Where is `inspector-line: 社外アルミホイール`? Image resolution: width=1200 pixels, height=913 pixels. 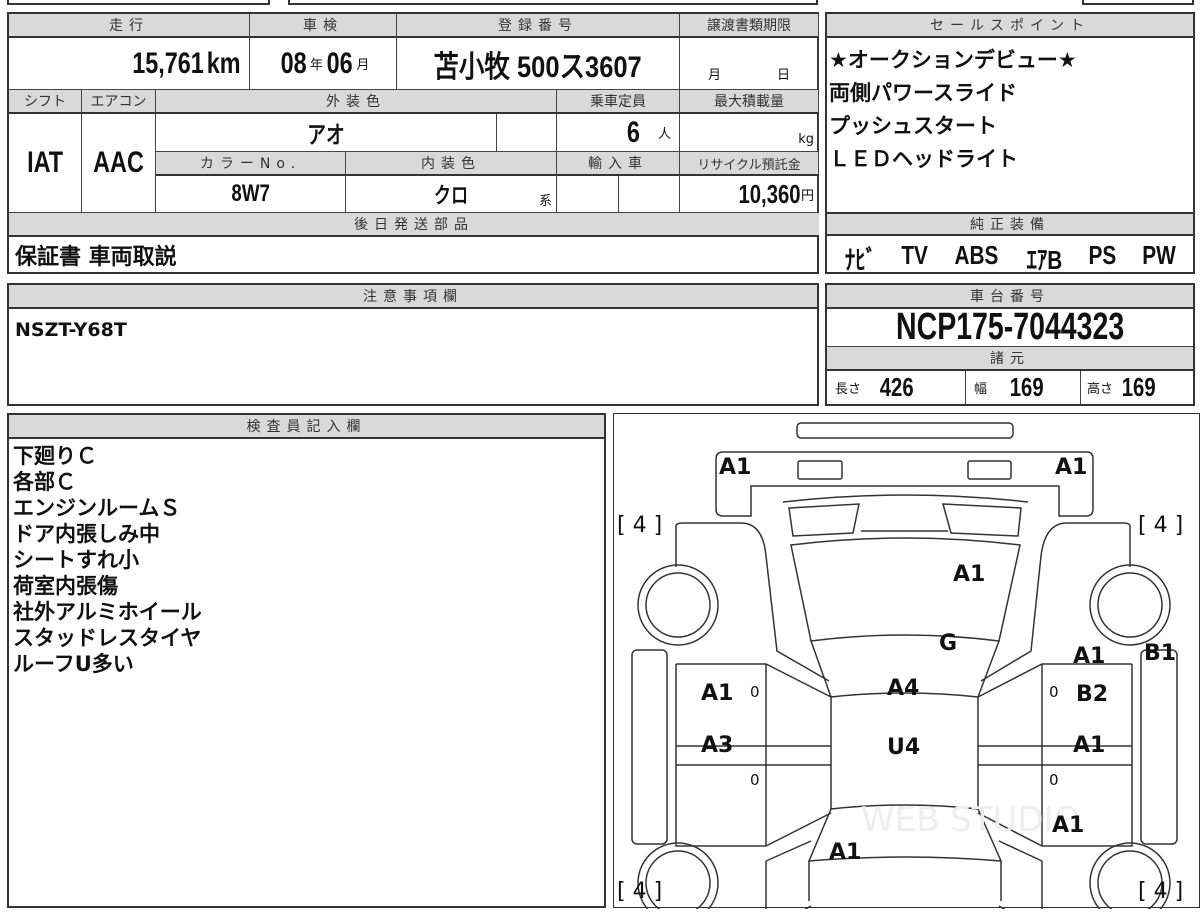 inspector-line: 社外アルミホイール is located at coordinates (107, 612).